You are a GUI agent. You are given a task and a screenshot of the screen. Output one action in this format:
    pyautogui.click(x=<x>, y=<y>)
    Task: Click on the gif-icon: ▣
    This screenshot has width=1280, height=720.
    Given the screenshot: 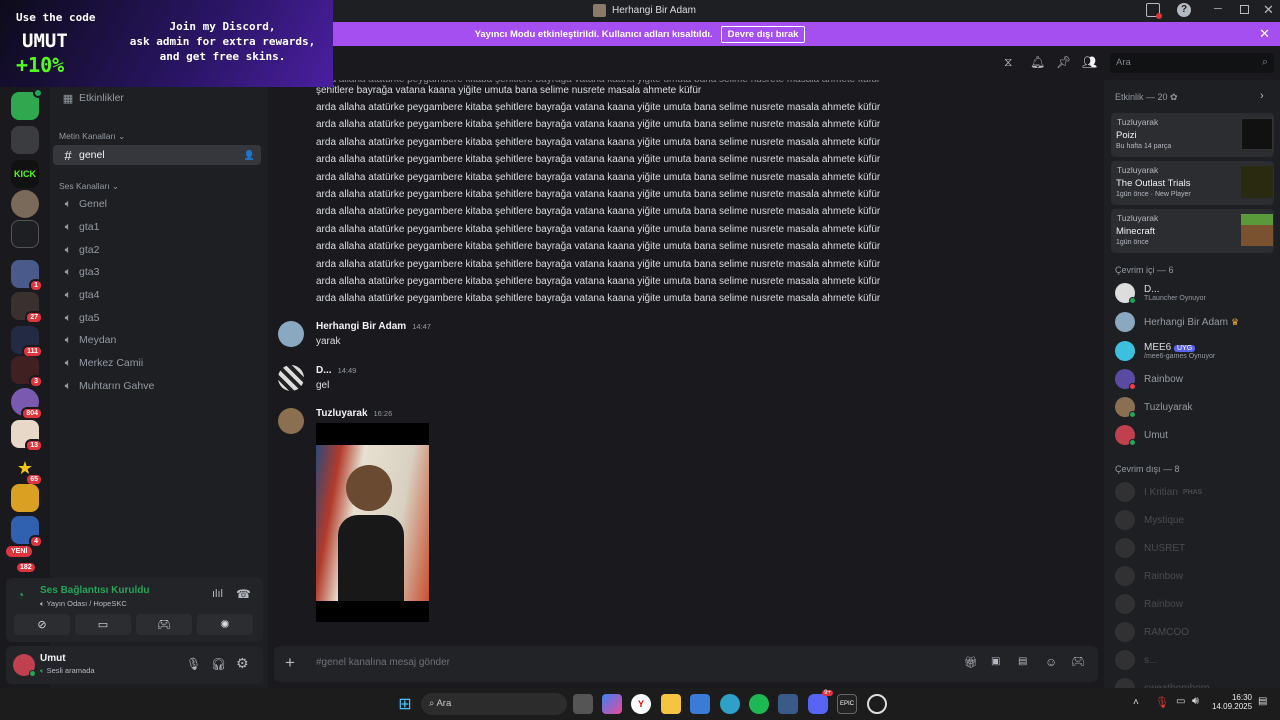 What is the action you would take?
    pyautogui.click(x=995, y=661)
    